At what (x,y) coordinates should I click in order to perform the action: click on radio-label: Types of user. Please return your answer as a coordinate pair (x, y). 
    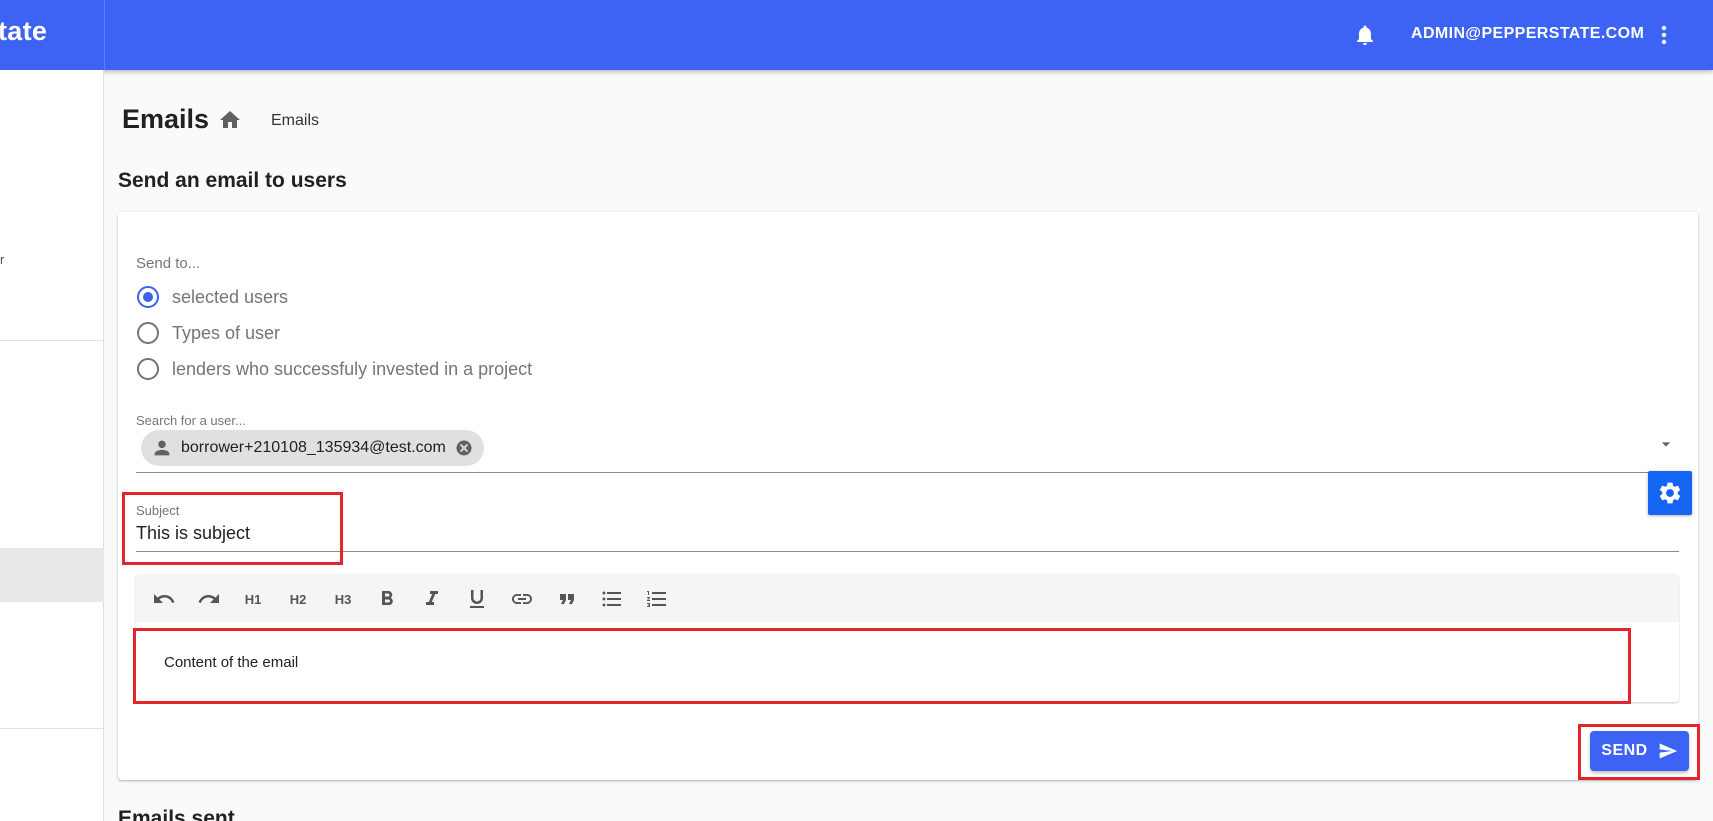
    Looking at the image, I should click on (226, 332).